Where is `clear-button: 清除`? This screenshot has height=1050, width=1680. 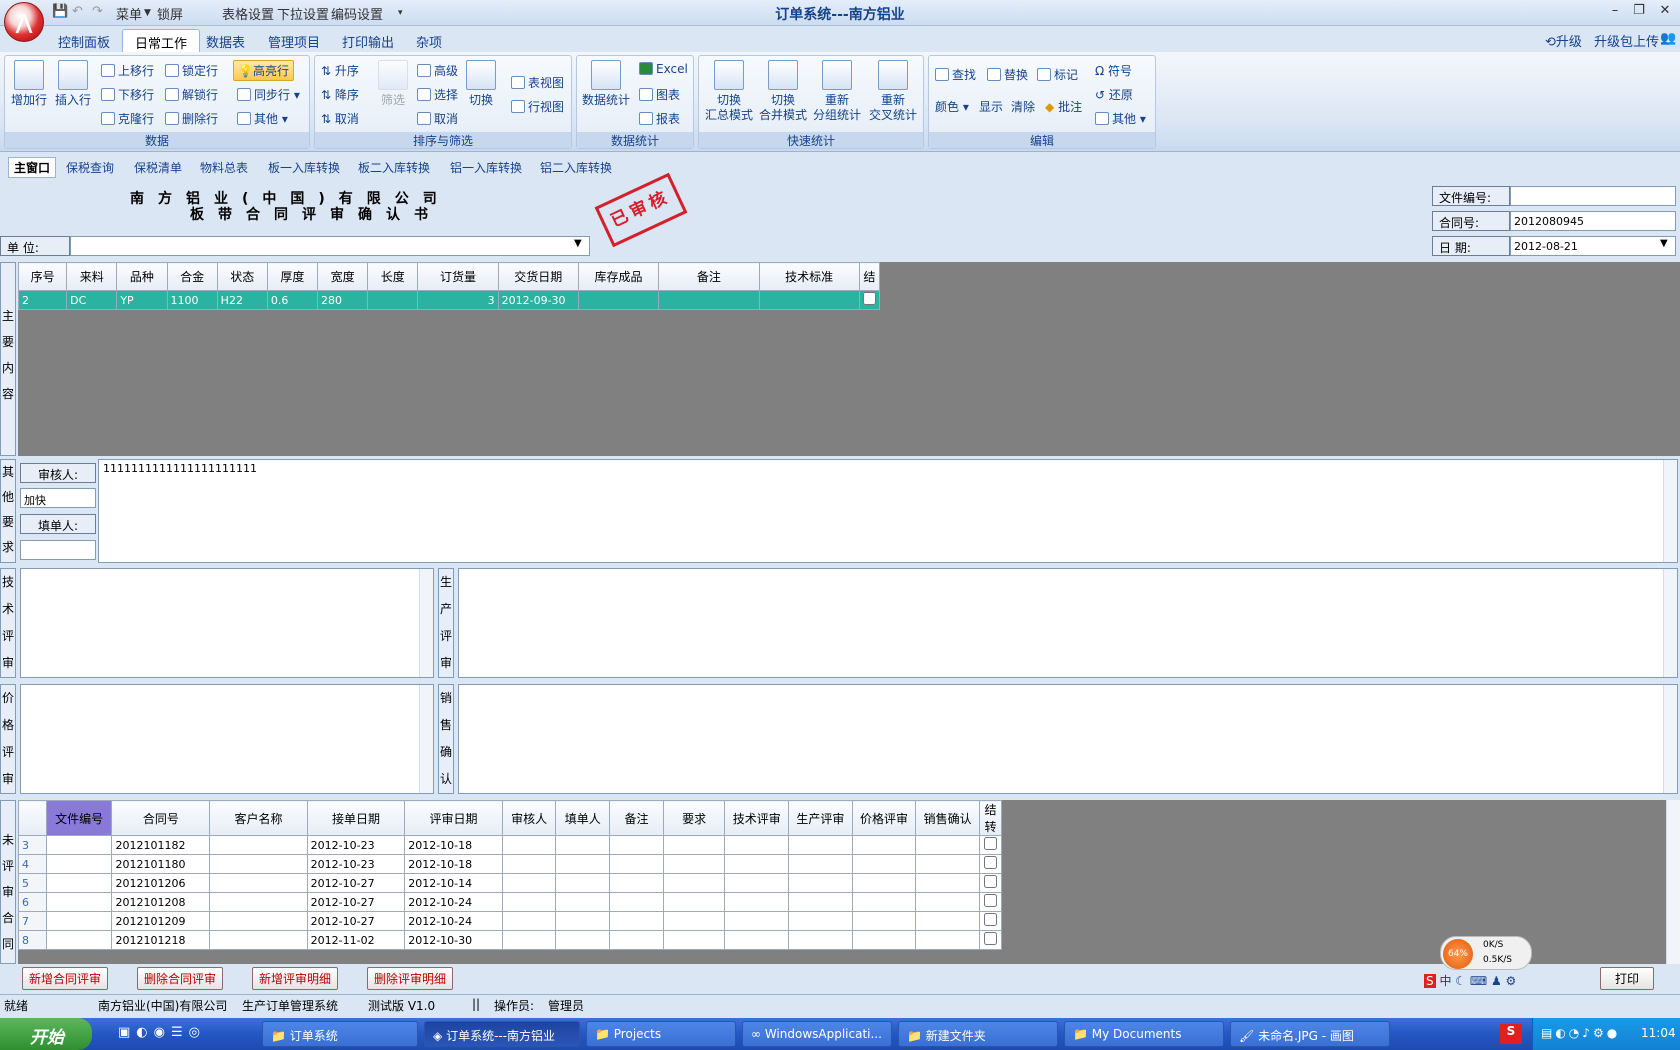
clear-button: 清除 is located at coordinates (1023, 106).